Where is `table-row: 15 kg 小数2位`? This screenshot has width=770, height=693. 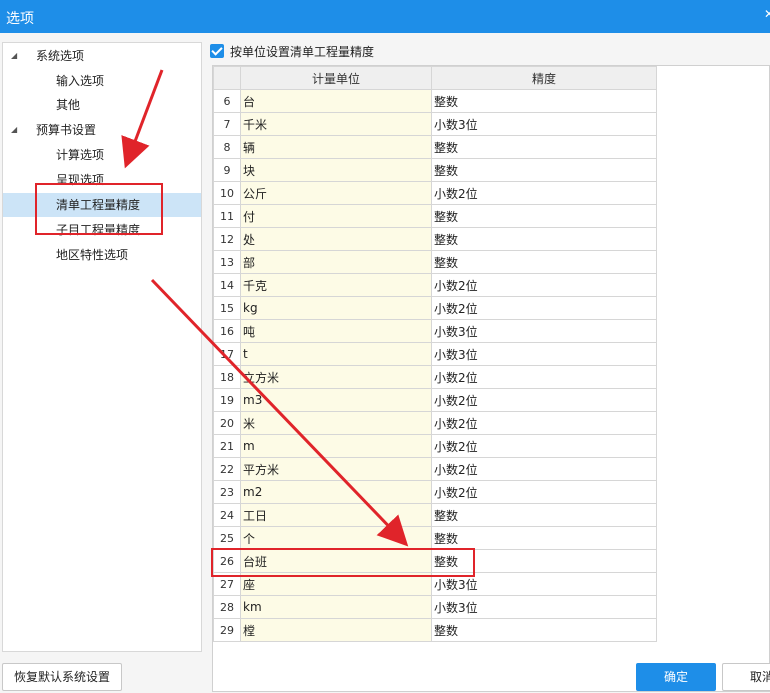 table-row: 15 kg 小数2位 is located at coordinates (435, 308).